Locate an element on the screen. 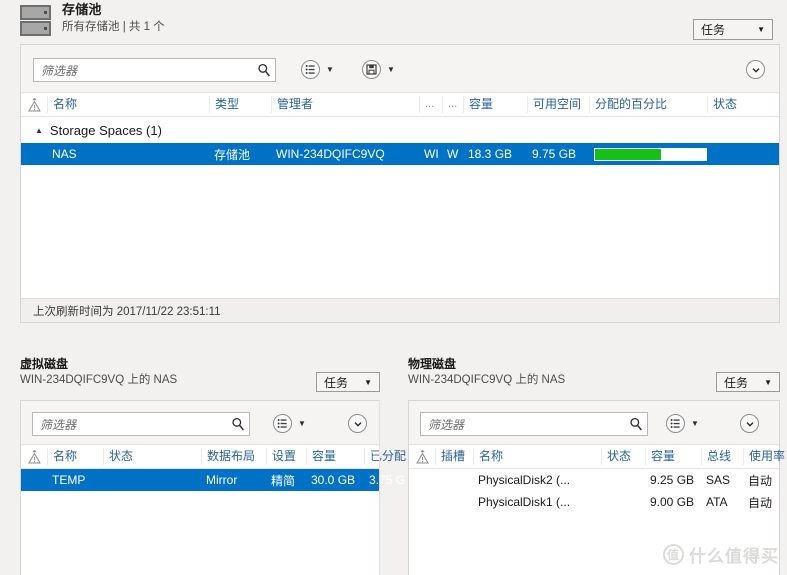 This screenshot has height=575, width=787. cell-bus: ATA is located at coordinates (717, 502).